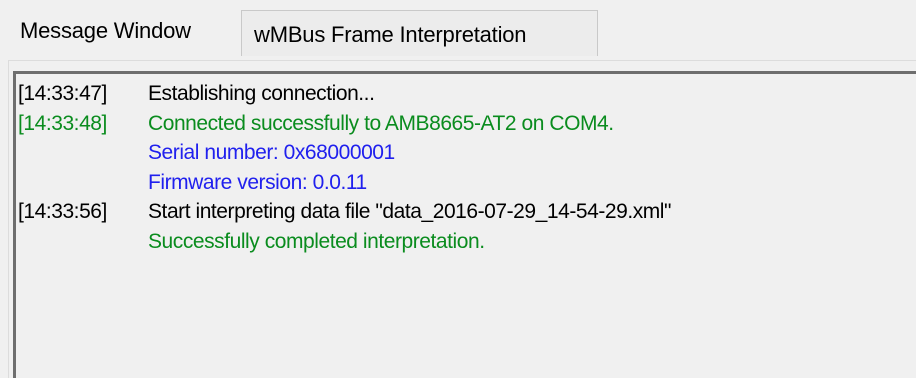  I want to click on tab-wmbus-frame-interpretation: wMBus Frame Interpretation, so click(419, 33).